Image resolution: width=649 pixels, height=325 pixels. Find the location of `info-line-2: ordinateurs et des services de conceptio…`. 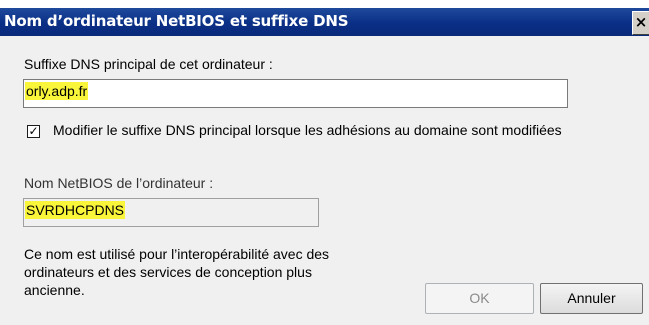

info-line-2: ordinateurs et des services de conceptio… is located at coordinates (168, 272).